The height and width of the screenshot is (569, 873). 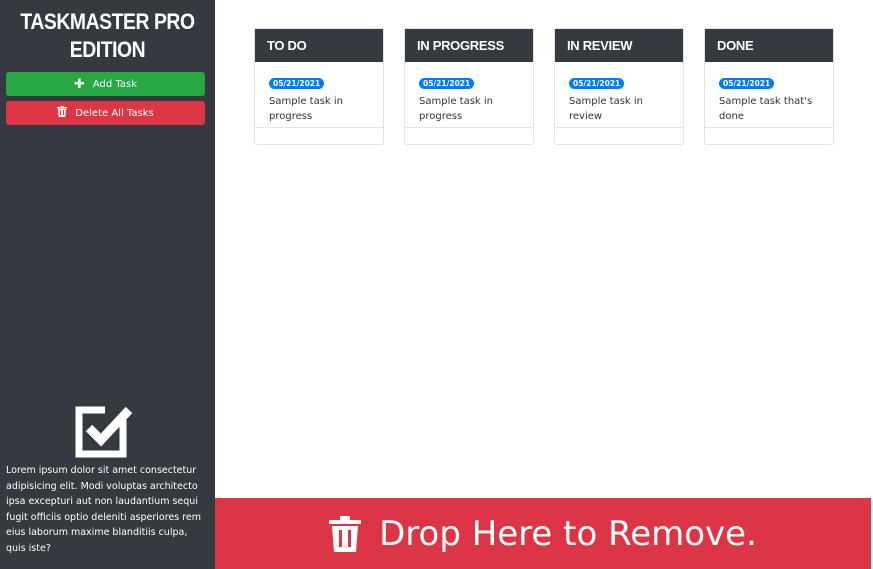 I want to click on checkbox-icon, so click(x=104, y=432).